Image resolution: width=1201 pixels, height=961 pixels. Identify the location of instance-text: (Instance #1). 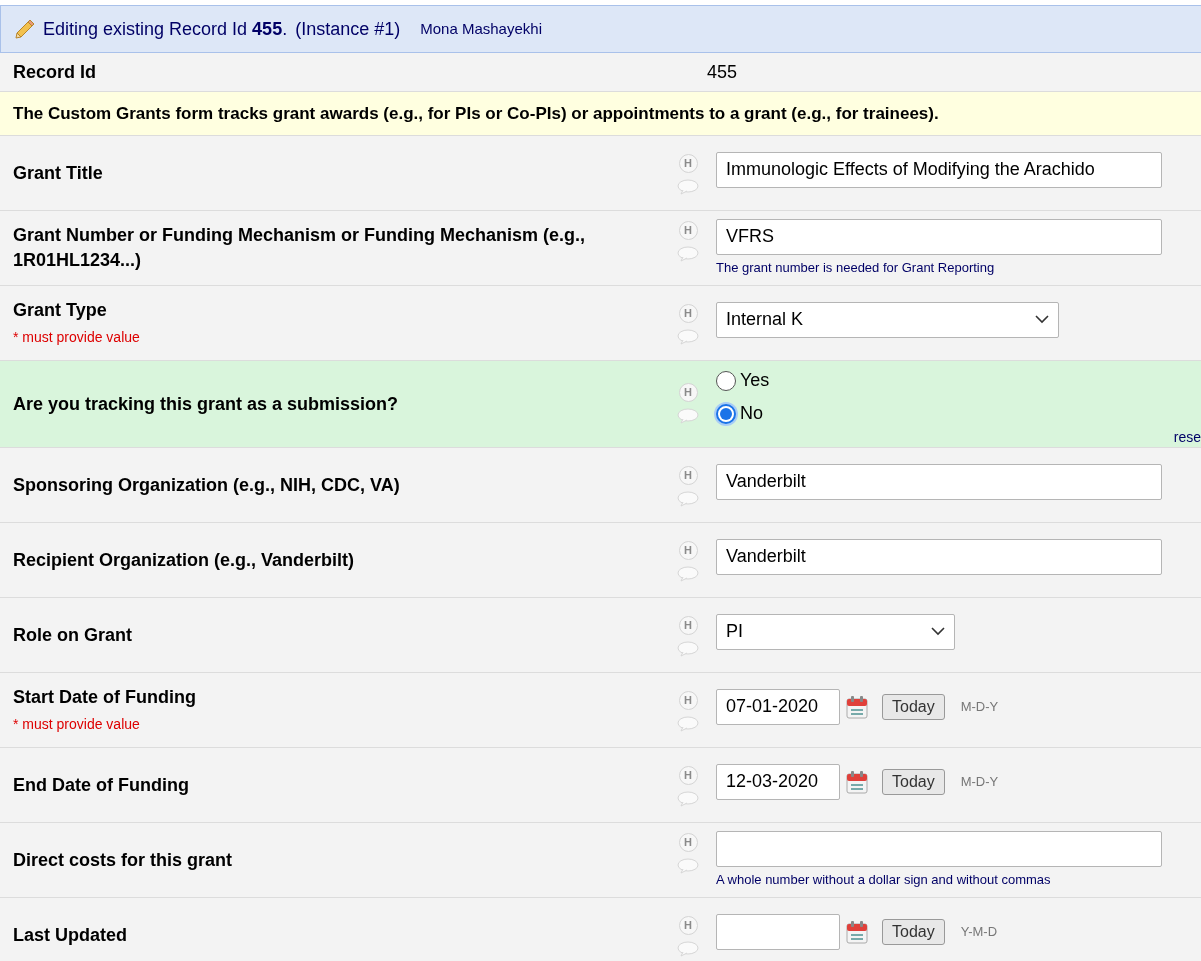
(348, 29).